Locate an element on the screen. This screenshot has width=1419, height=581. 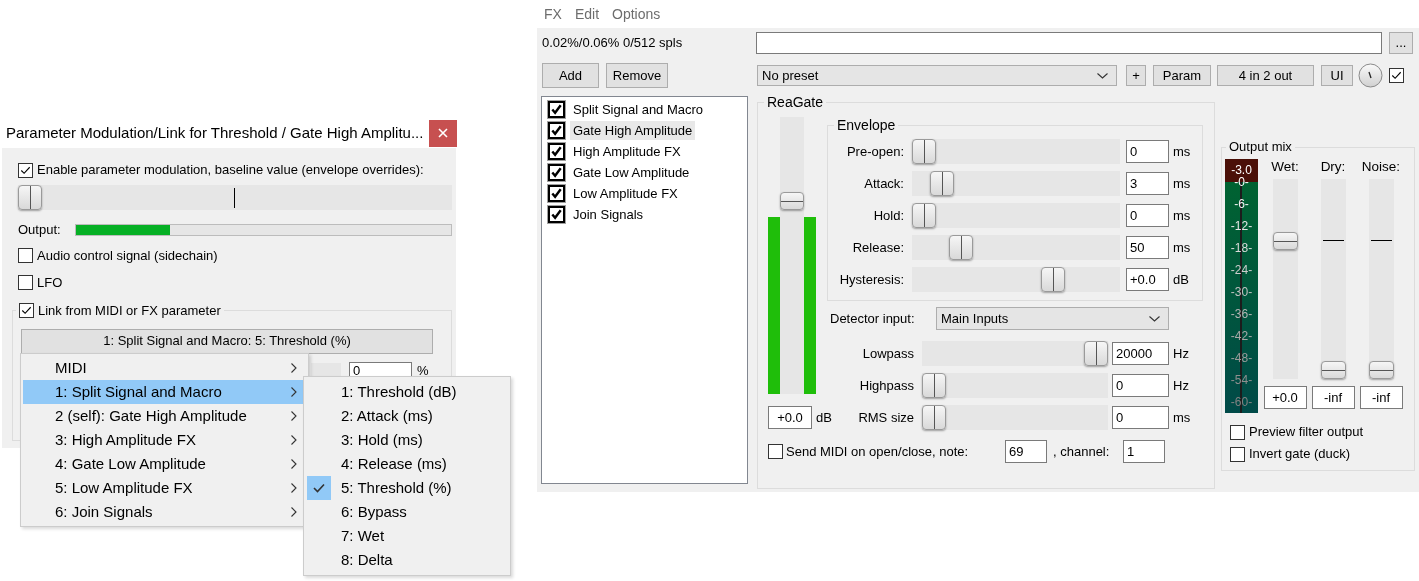
value-field: 1 is located at coordinates (1144, 451).